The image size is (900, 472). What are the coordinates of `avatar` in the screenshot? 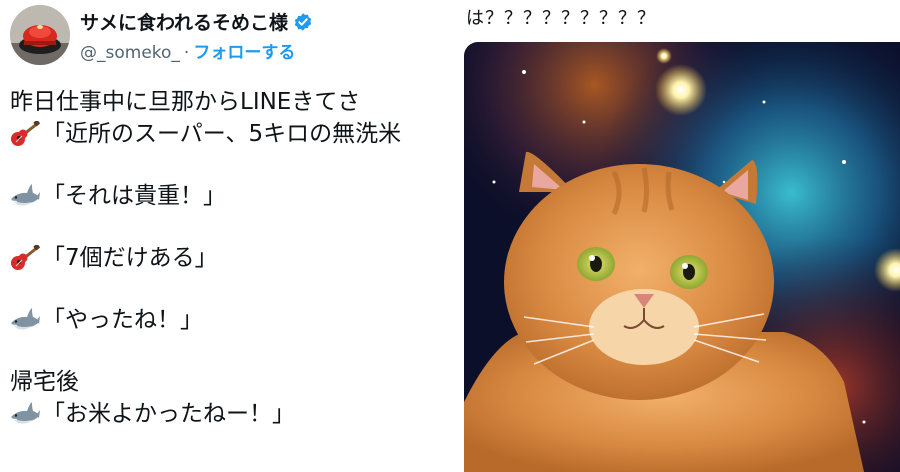 It's located at (40, 35).